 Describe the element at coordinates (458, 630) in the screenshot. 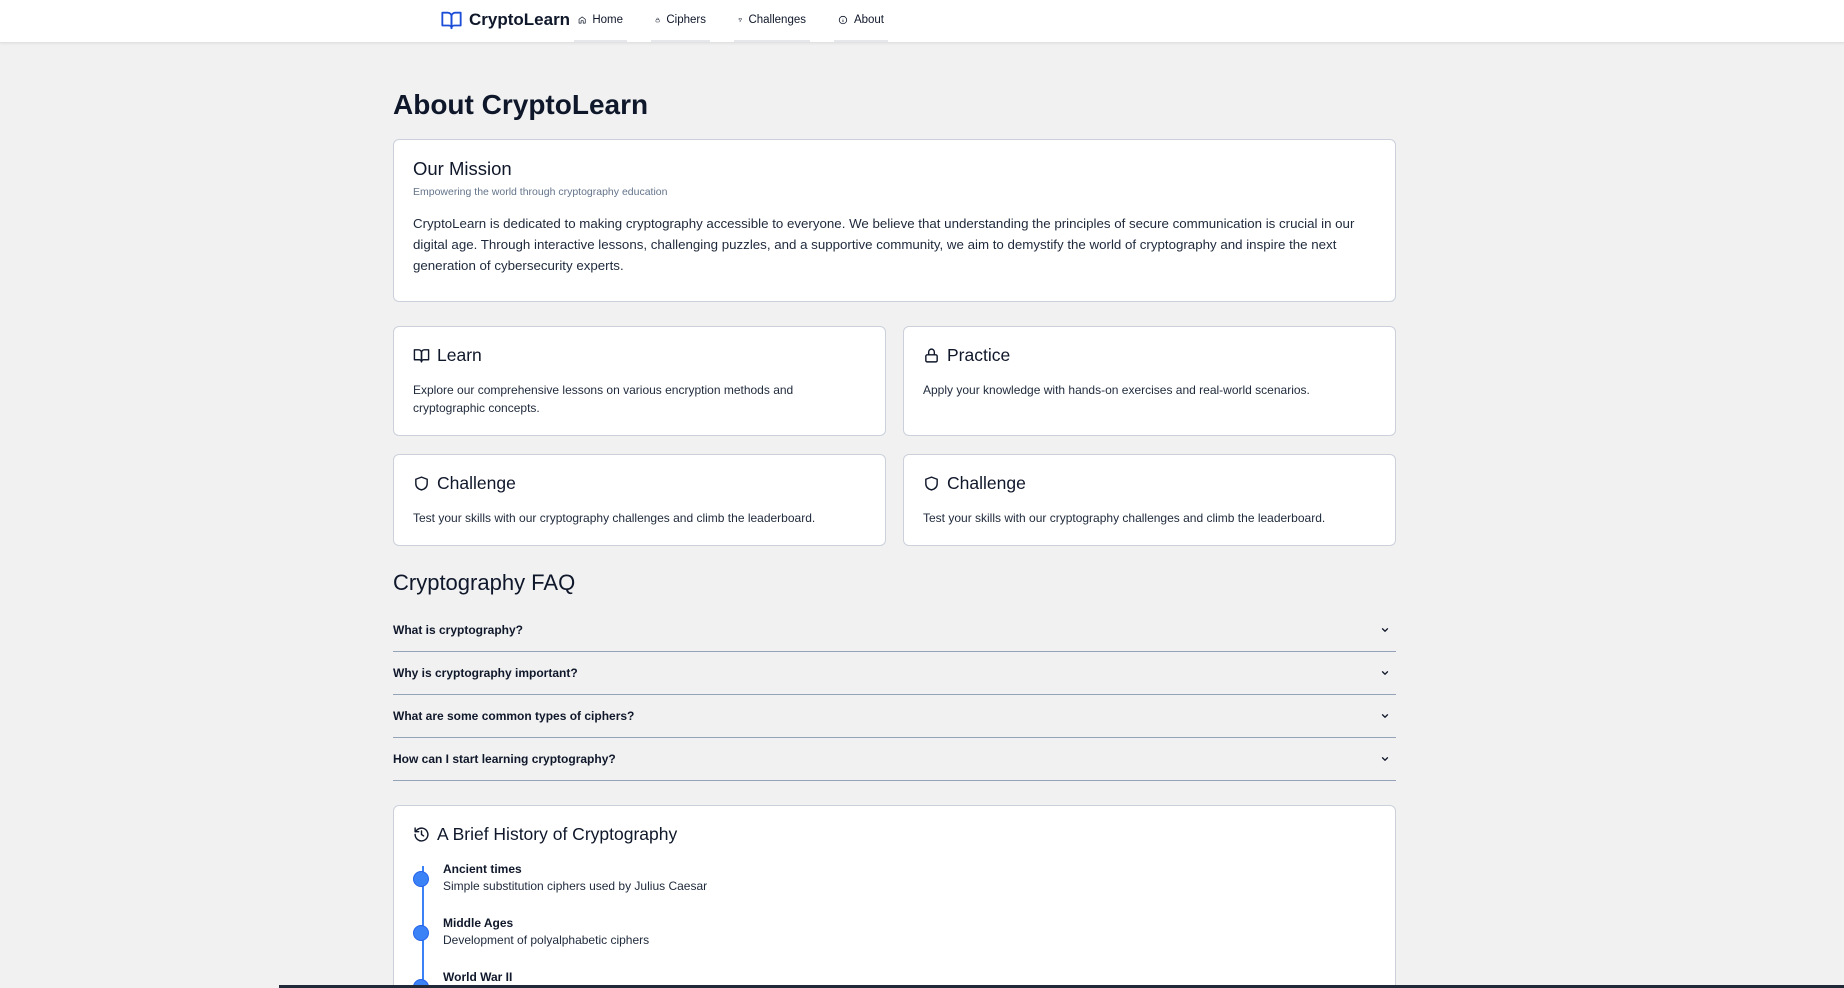

I see `faq-question: What is cryptography?` at that location.